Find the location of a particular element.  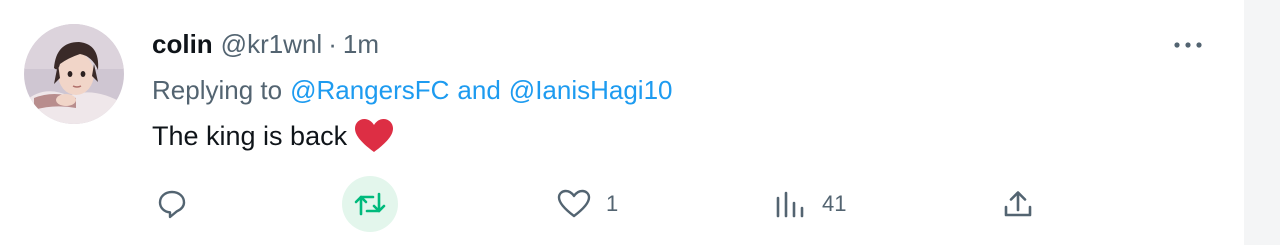

reply-conjunction: and is located at coordinates (479, 89).